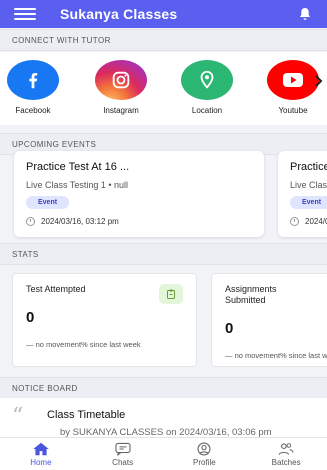  I want to click on chat-icon, so click(123, 449).